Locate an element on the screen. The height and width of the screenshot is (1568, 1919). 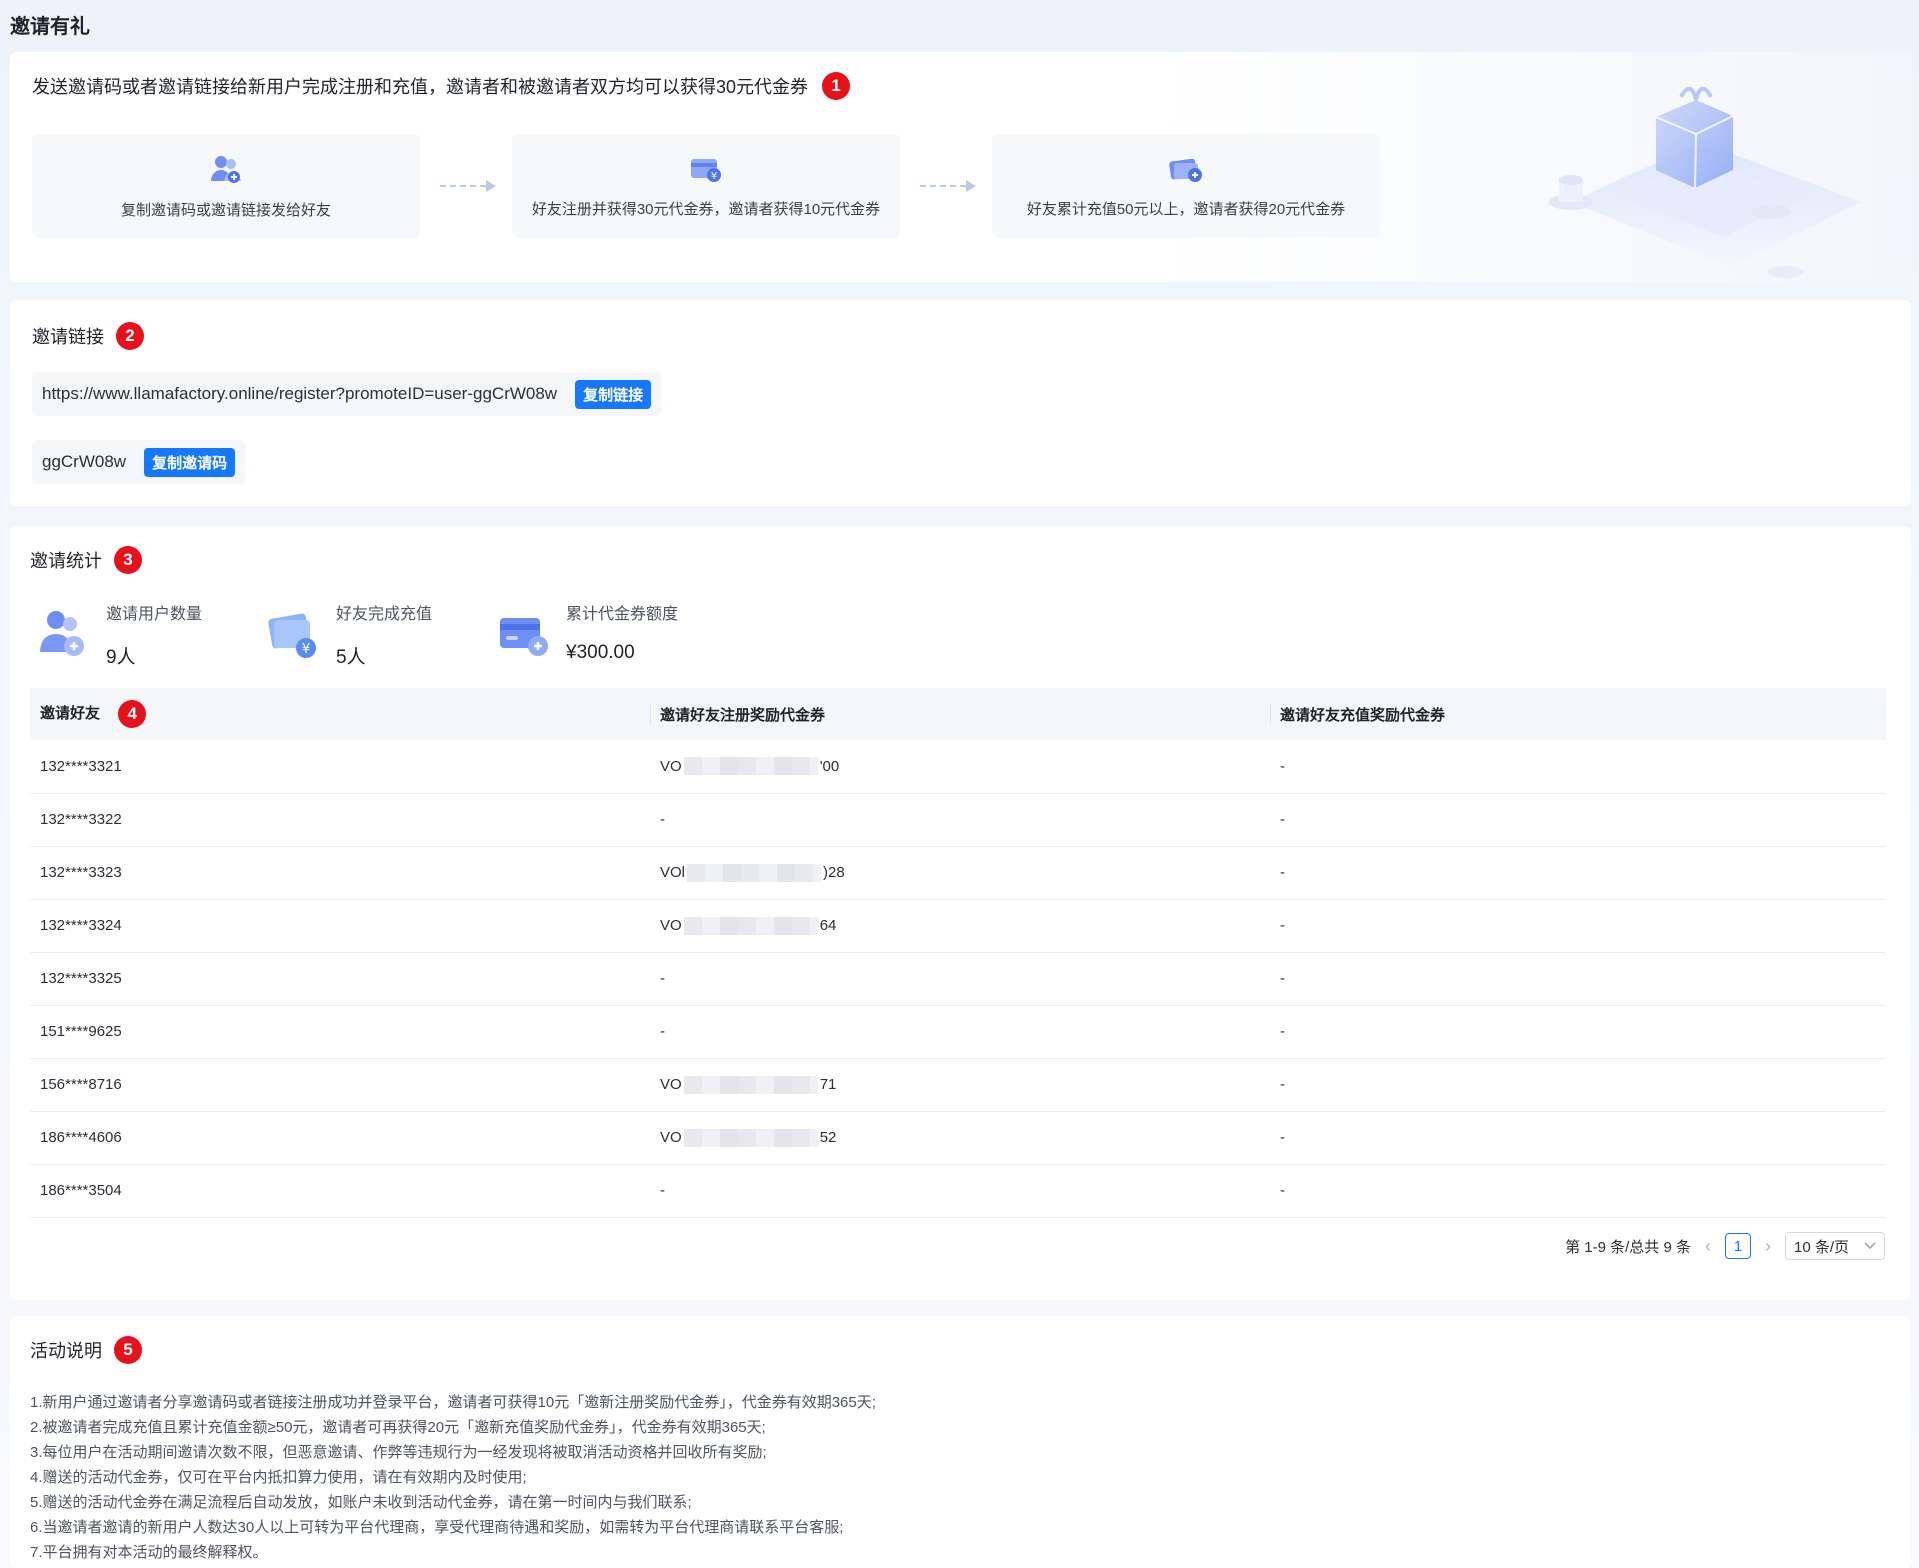
voucher-suffix: )28 is located at coordinates (834, 872).